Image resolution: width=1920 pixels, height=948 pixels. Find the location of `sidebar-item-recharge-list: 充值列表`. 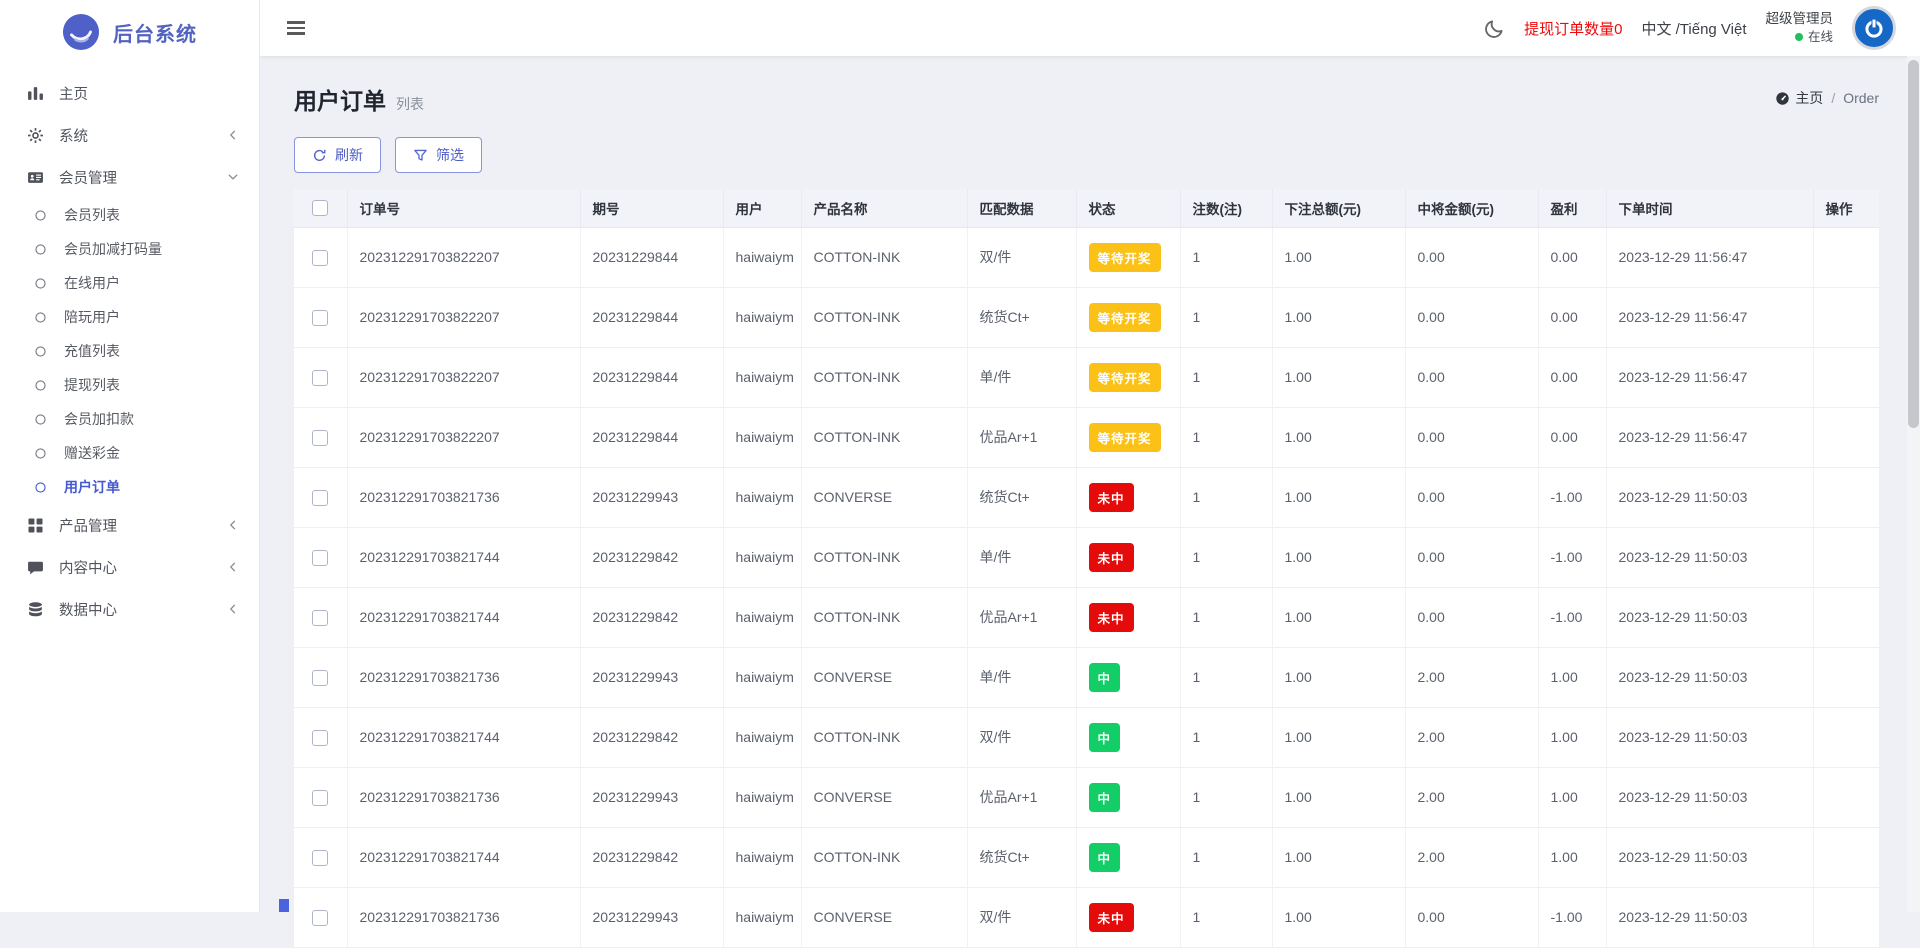

sidebar-item-recharge-list: 充值列表 is located at coordinates (129, 351).